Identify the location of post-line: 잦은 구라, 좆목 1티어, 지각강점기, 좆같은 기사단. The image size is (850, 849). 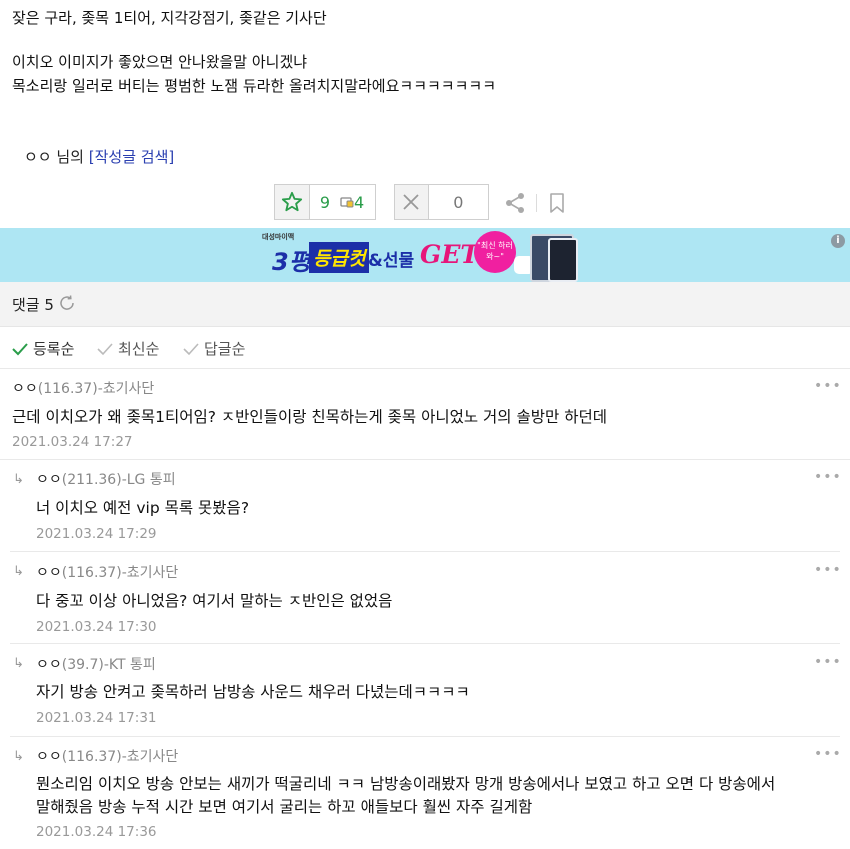
(169, 18).